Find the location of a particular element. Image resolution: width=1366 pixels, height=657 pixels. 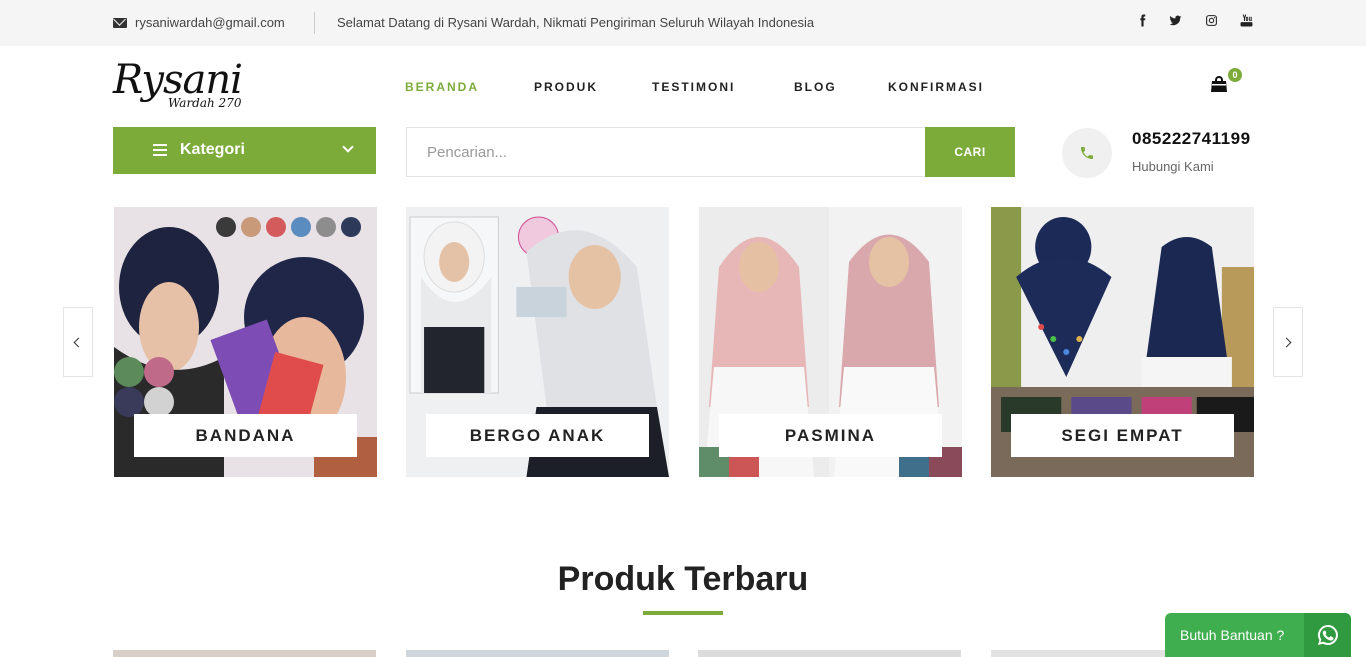

shopping-bag-icon is located at coordinates (1219, 84).